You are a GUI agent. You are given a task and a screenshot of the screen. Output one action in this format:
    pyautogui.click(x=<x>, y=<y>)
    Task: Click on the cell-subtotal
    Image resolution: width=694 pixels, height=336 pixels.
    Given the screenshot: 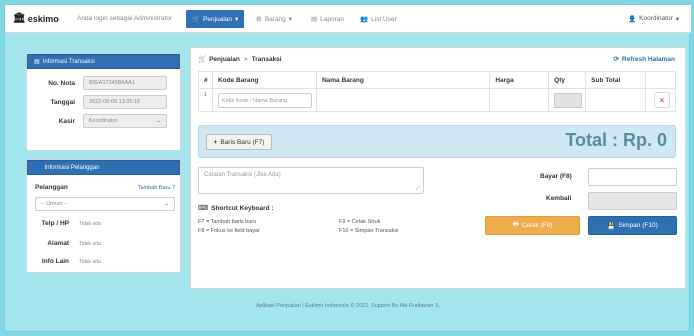 What is the action you would take?
    pyautogui.click(x=615, y=100)
    